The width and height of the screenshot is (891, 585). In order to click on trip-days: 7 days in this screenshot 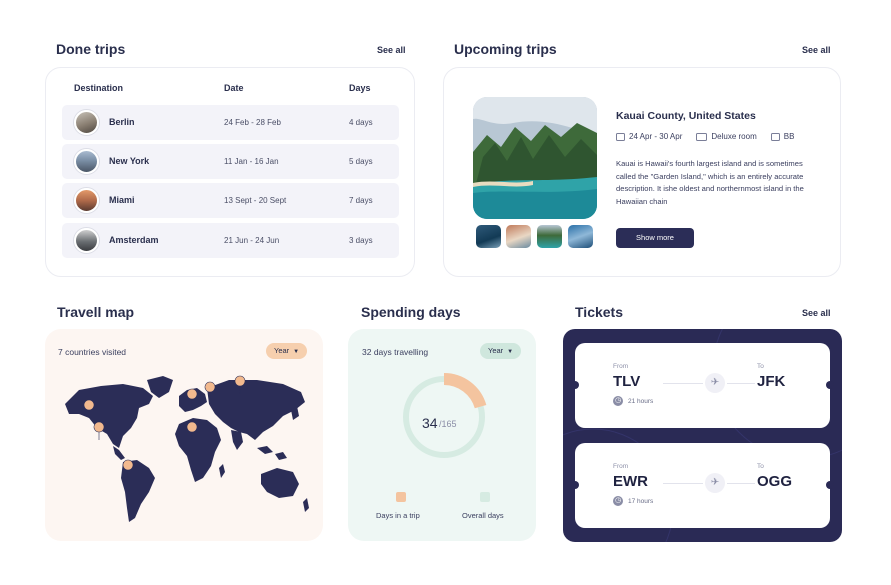, I will do `click(361, 200)`.